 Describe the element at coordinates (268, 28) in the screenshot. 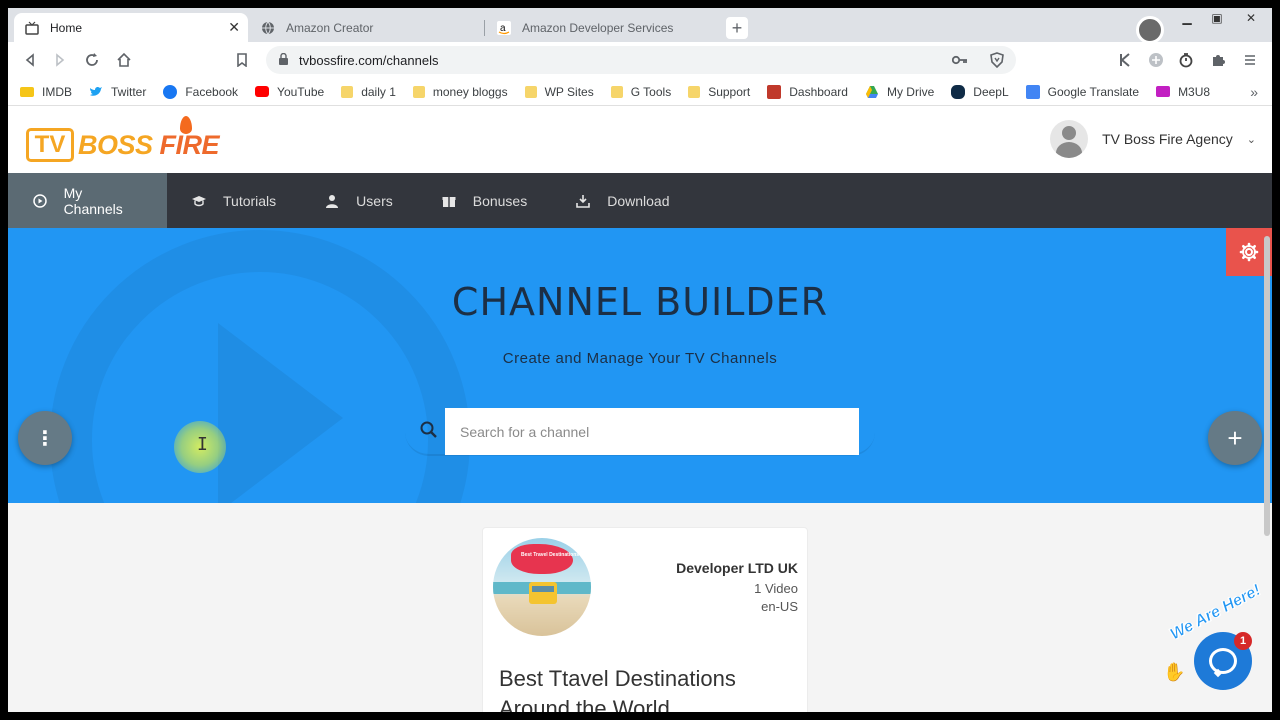

I see `globe-icon` at that location.